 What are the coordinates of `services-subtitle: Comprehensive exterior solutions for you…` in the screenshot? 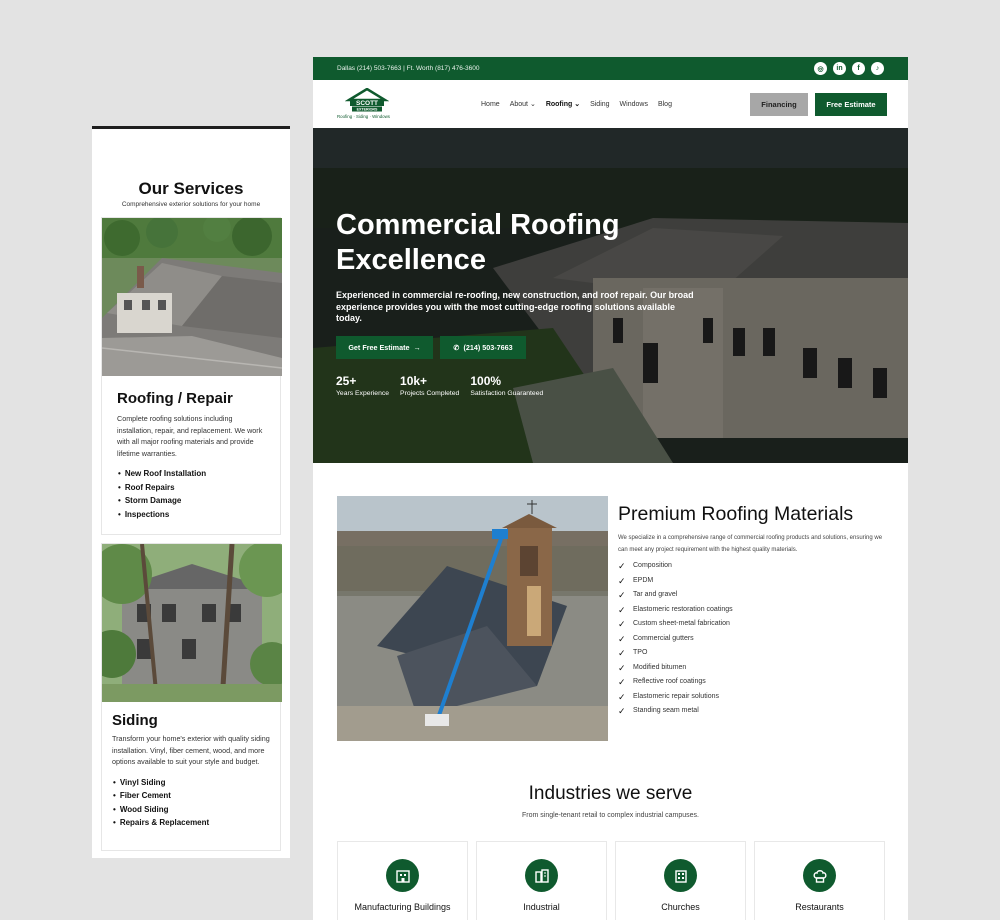 It's located at (191, 204).